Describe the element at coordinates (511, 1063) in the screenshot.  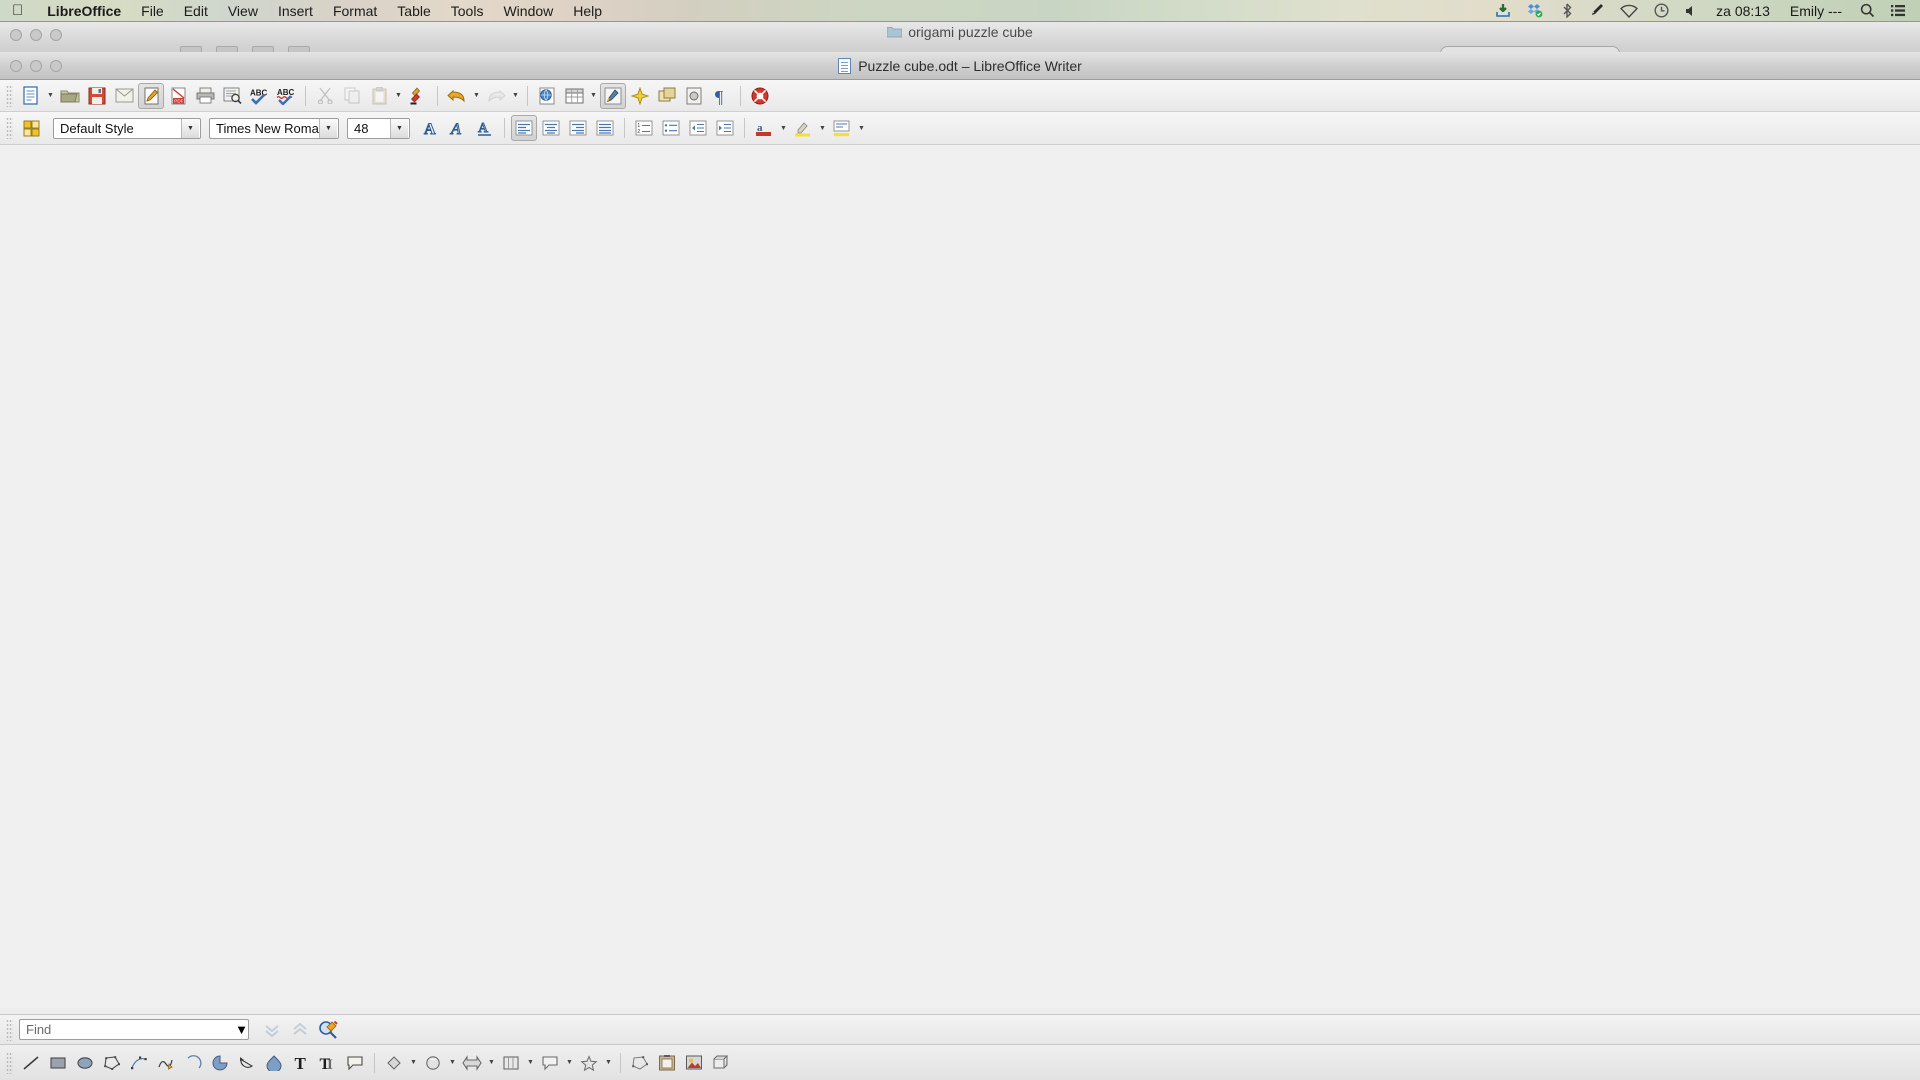
I see `flowchart-icon` at that location.